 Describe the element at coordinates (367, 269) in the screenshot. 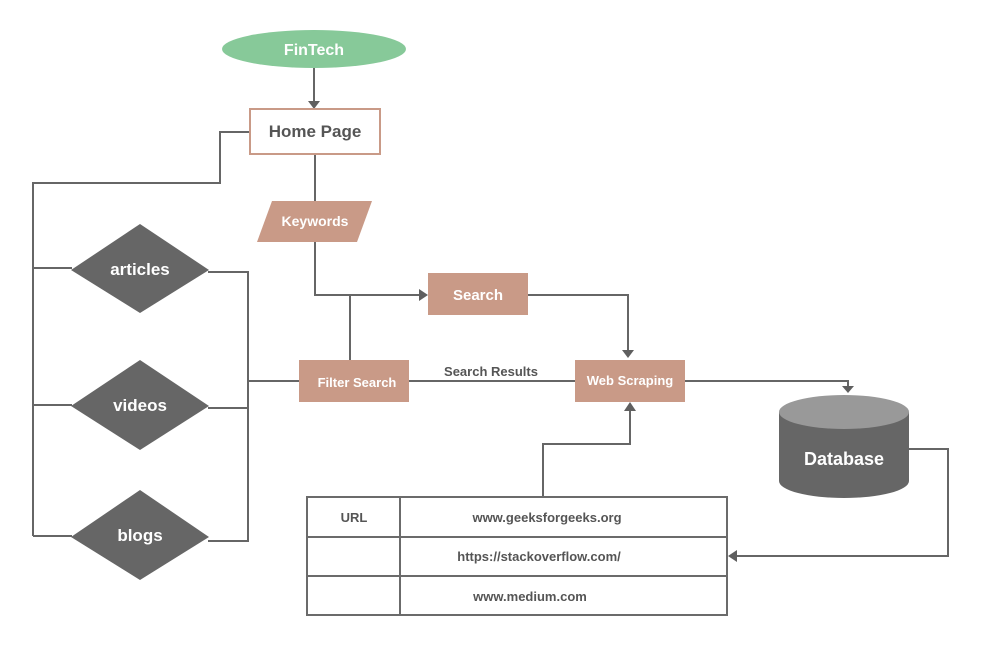

I see `edge-keywords-to-search` at that location.